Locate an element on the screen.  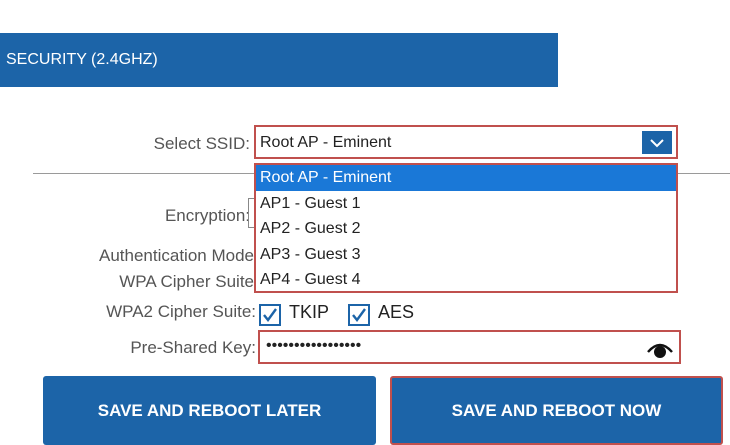
chevron-down-icon is located at coordinates (657, 142).